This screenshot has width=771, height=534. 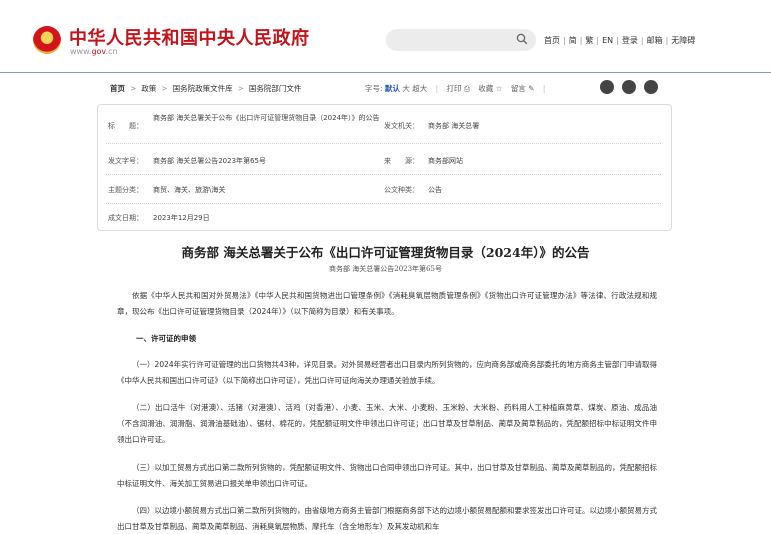 I want to click on article-toolbar: 字号: 默认 大 超大 | 打印 ⎙ 收藏 ☆ 留言 ✎ |, so click(x=455, y=88).